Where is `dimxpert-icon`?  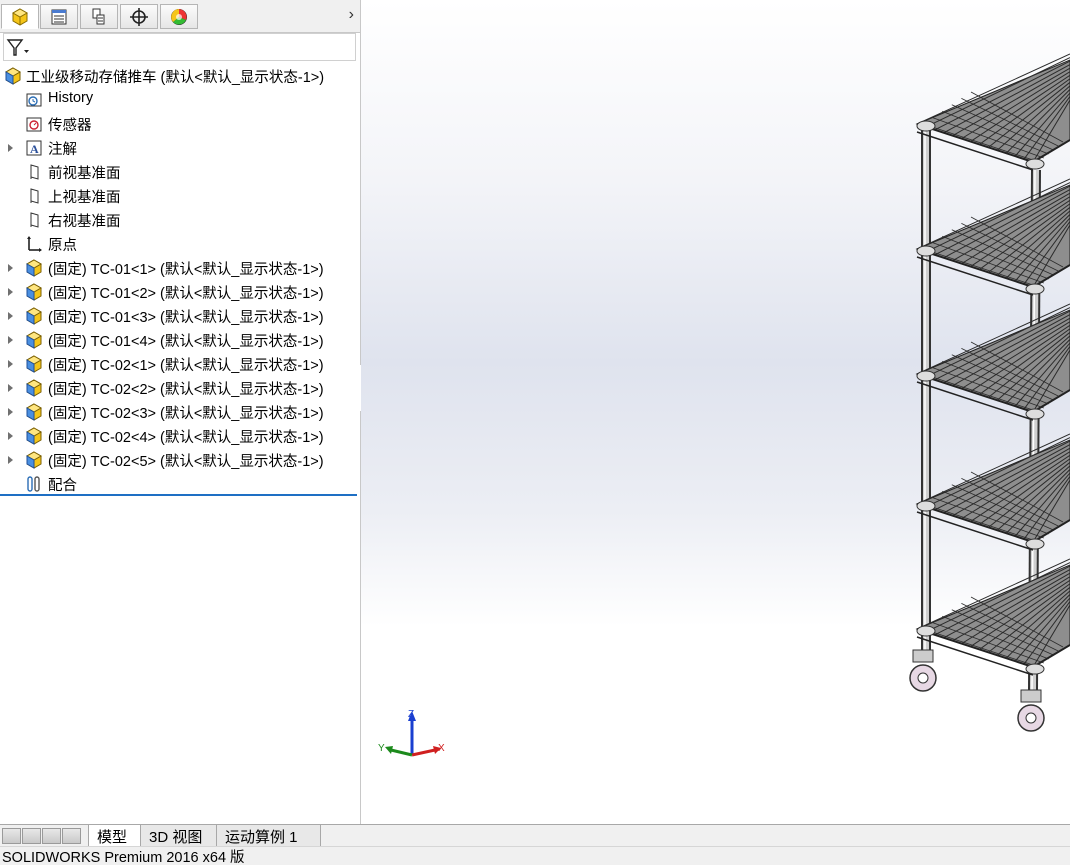 dimxpert-icon is located at coordinates (139, 16).